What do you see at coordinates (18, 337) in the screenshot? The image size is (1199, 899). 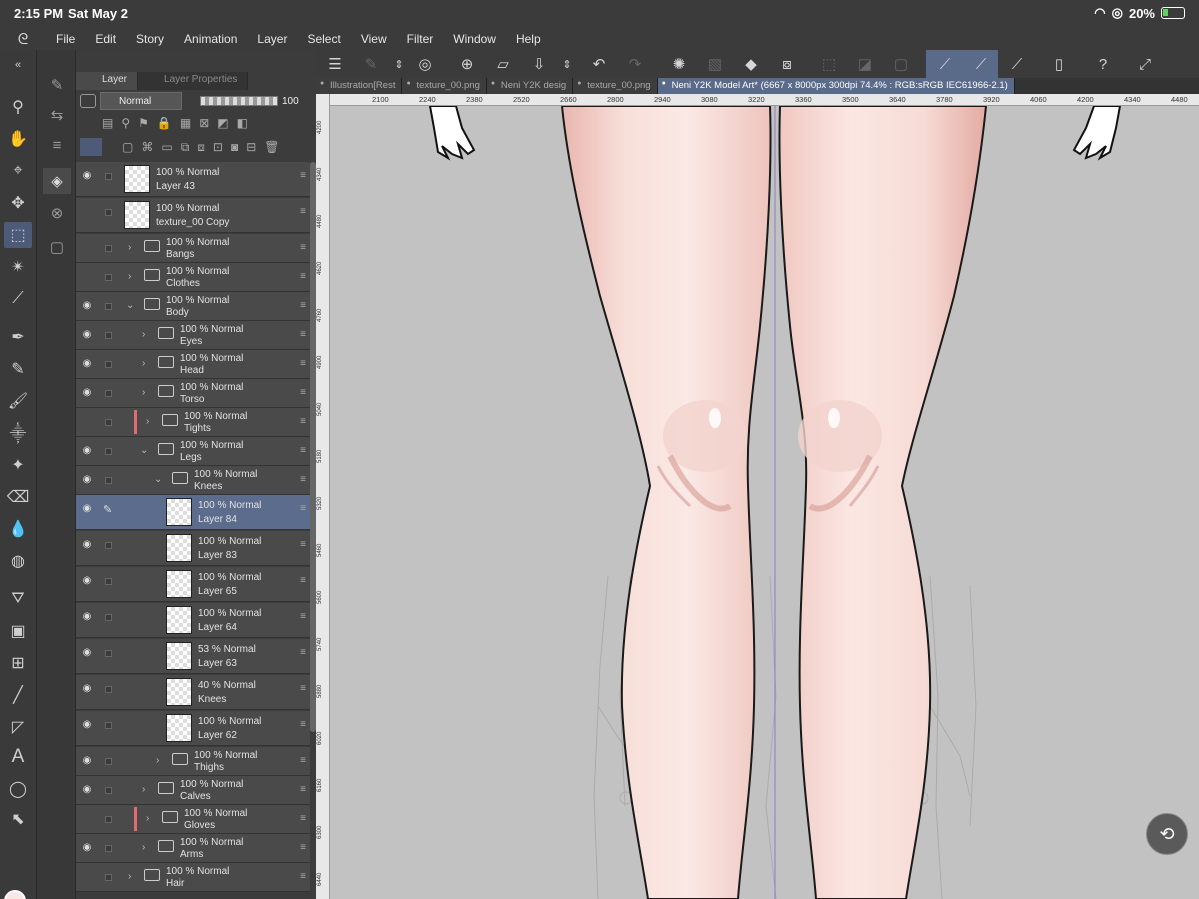 I see `pen-tool-icon: ✒` at bounding box center [18, 337].